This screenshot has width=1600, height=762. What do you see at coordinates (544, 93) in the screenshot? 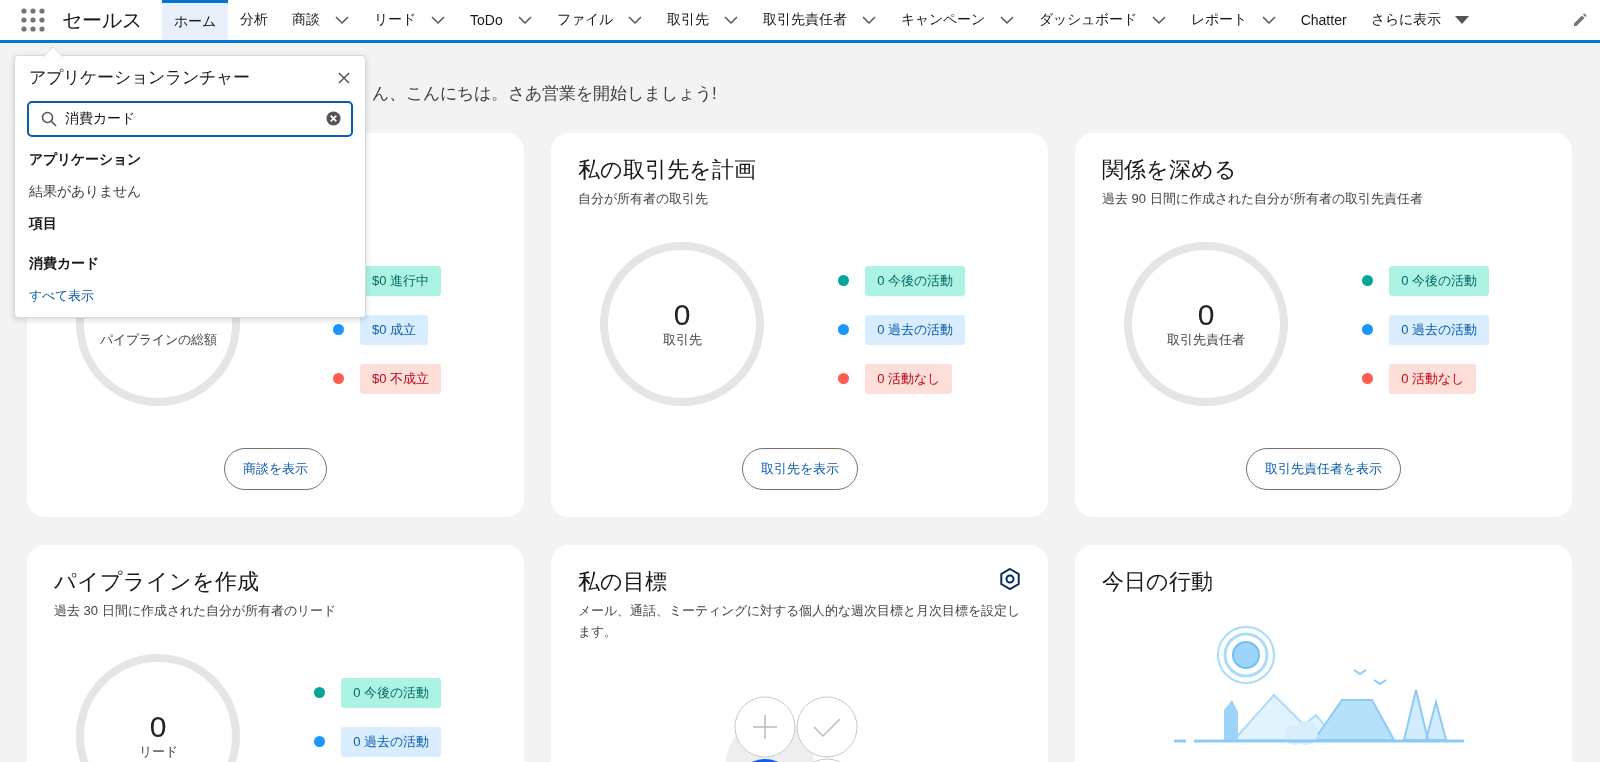
I see `greeting-text: ん、こんにちは。さあ営業を開始しましょう!` at bounding box center [544, 93].